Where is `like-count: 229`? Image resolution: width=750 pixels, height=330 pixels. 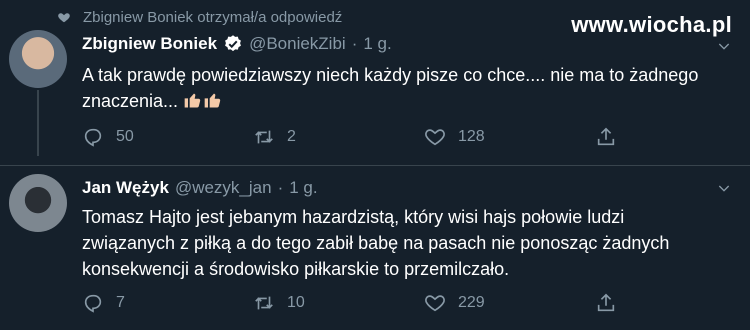
like-count: 229 is located at coordinates (471, 302).